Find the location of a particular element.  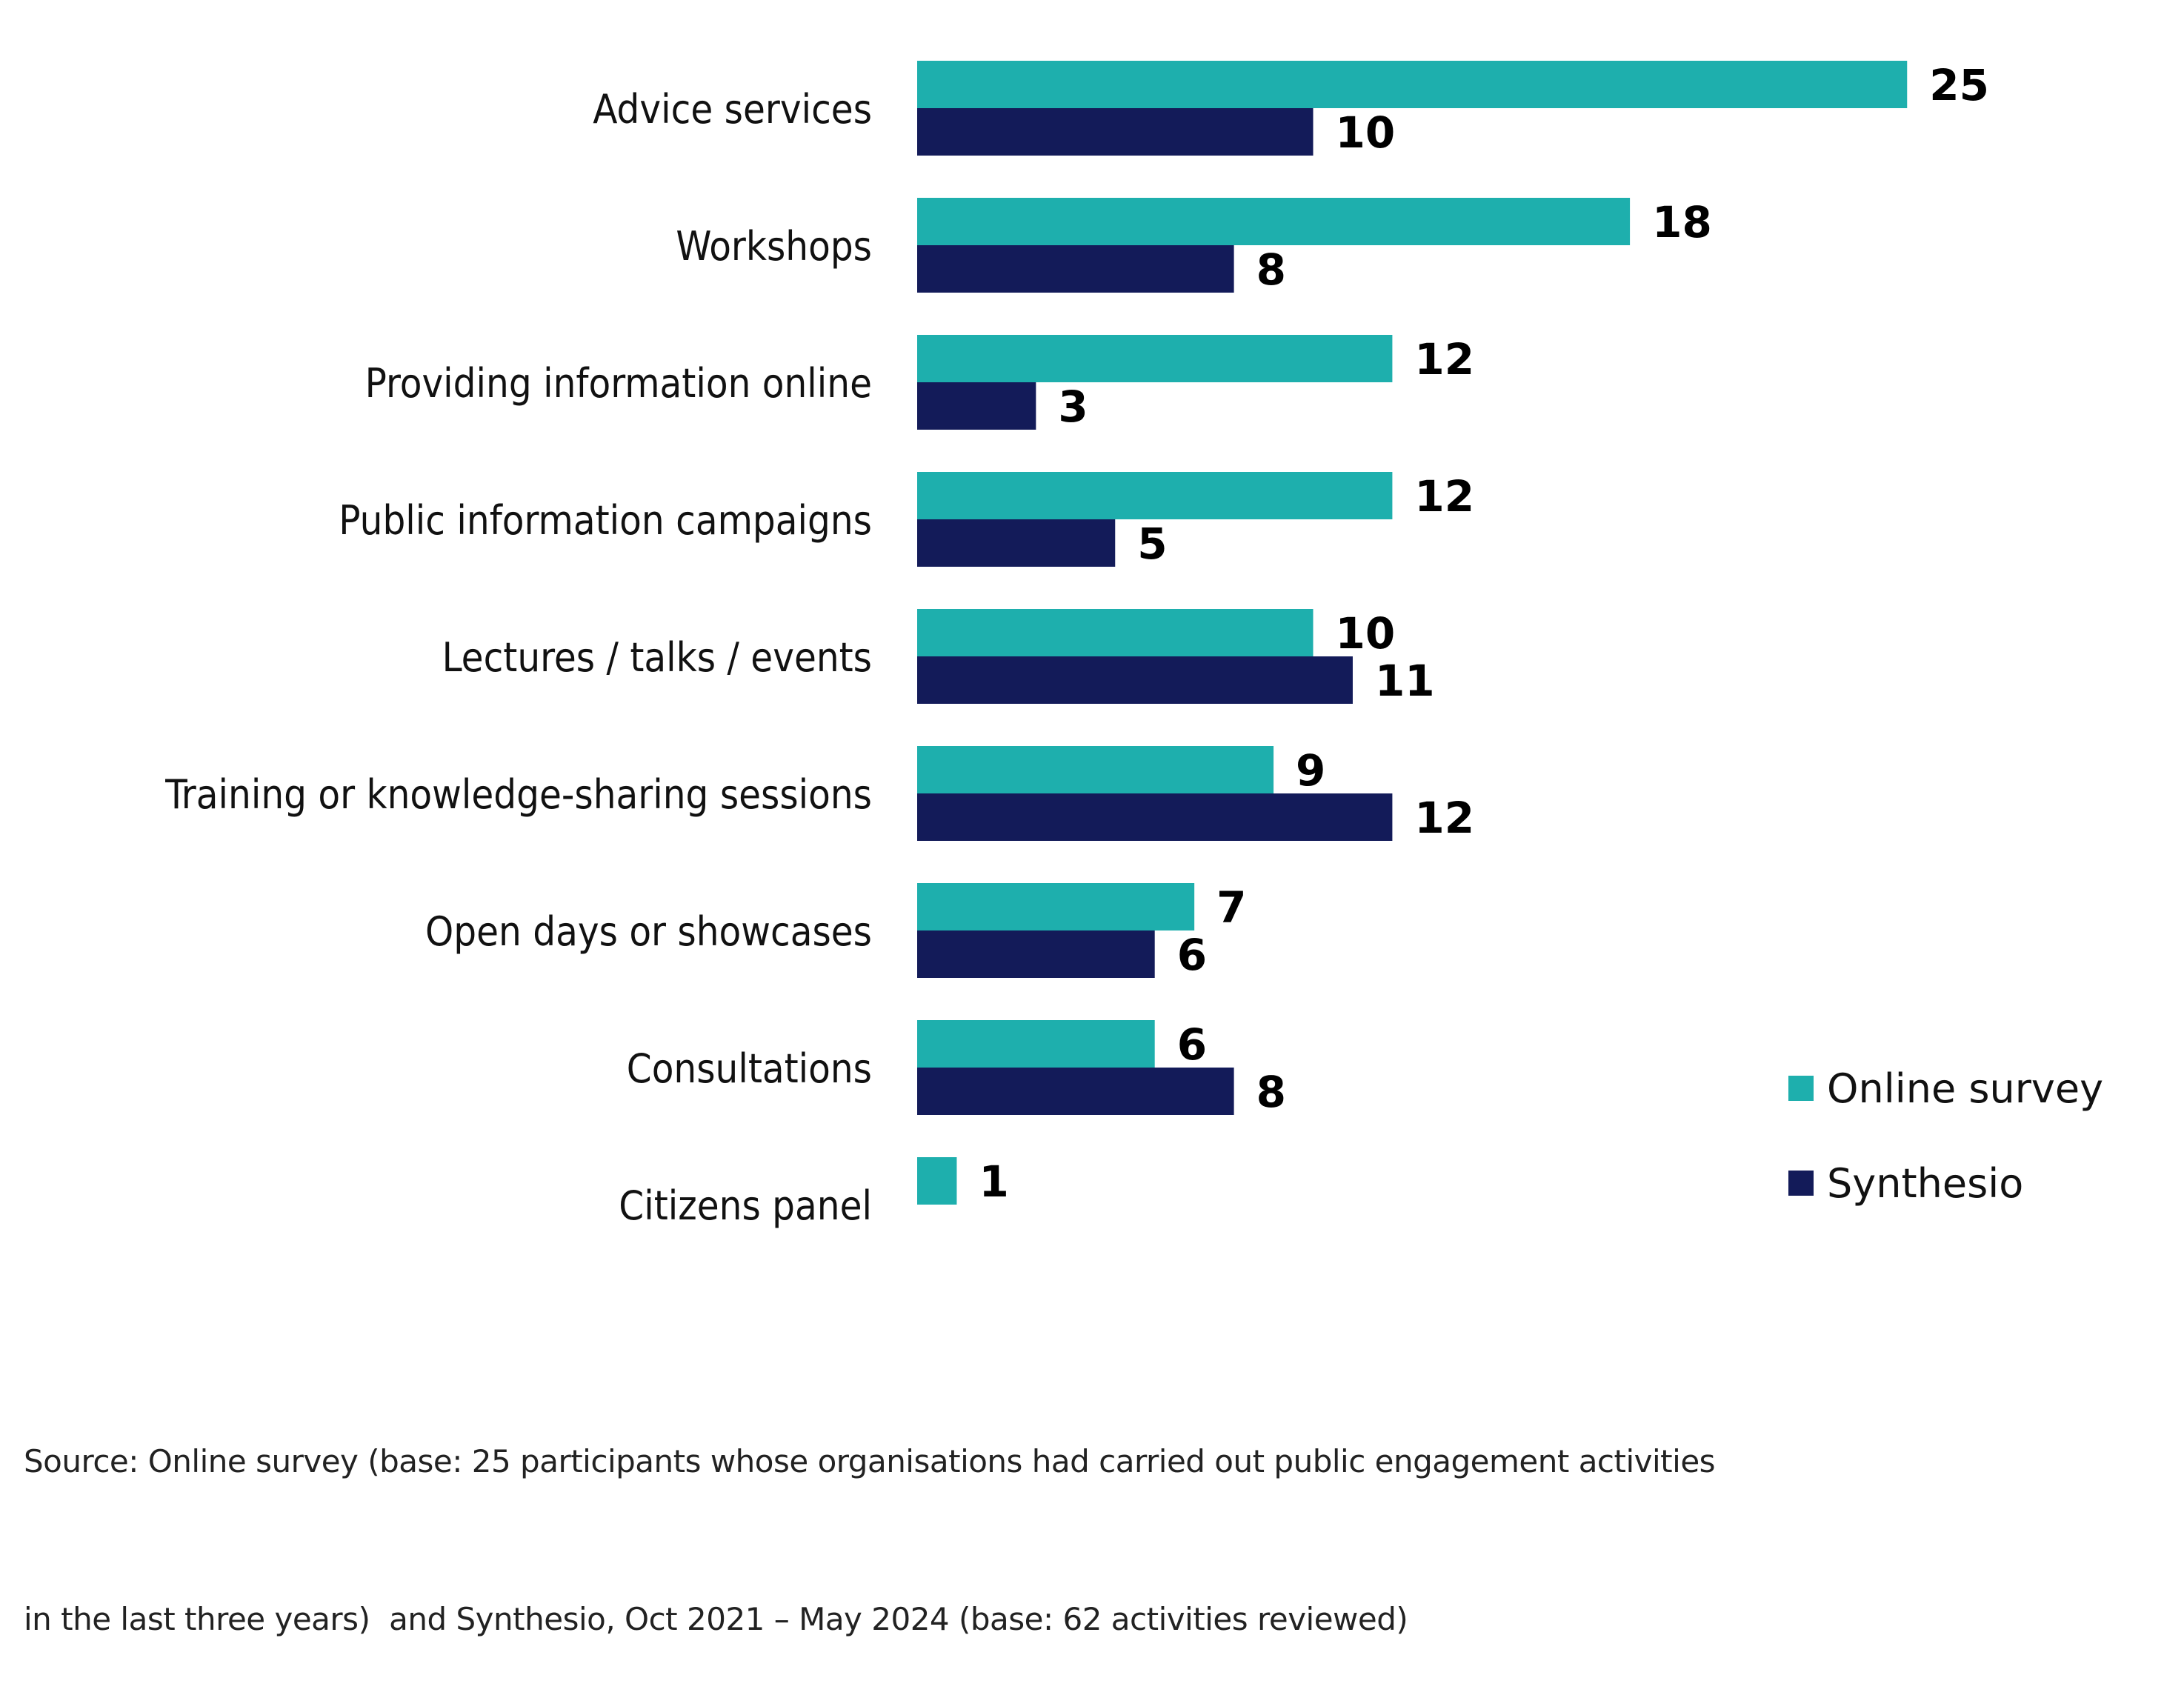

bar-synthesio-advice-services is located at coordinates (1115, 132).